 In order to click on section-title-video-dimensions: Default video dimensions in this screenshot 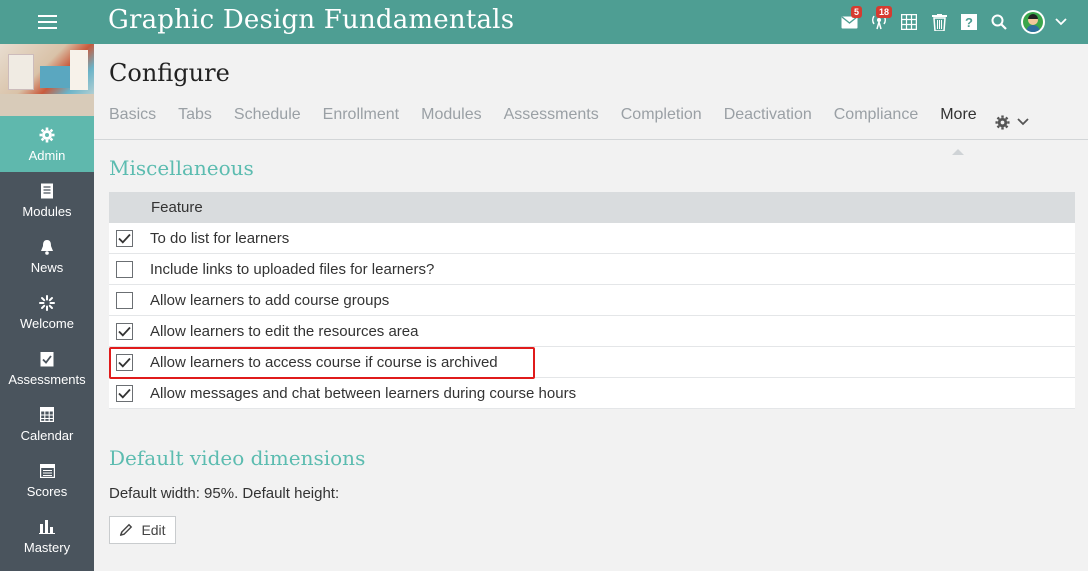, I will do `click(237, 458)`.